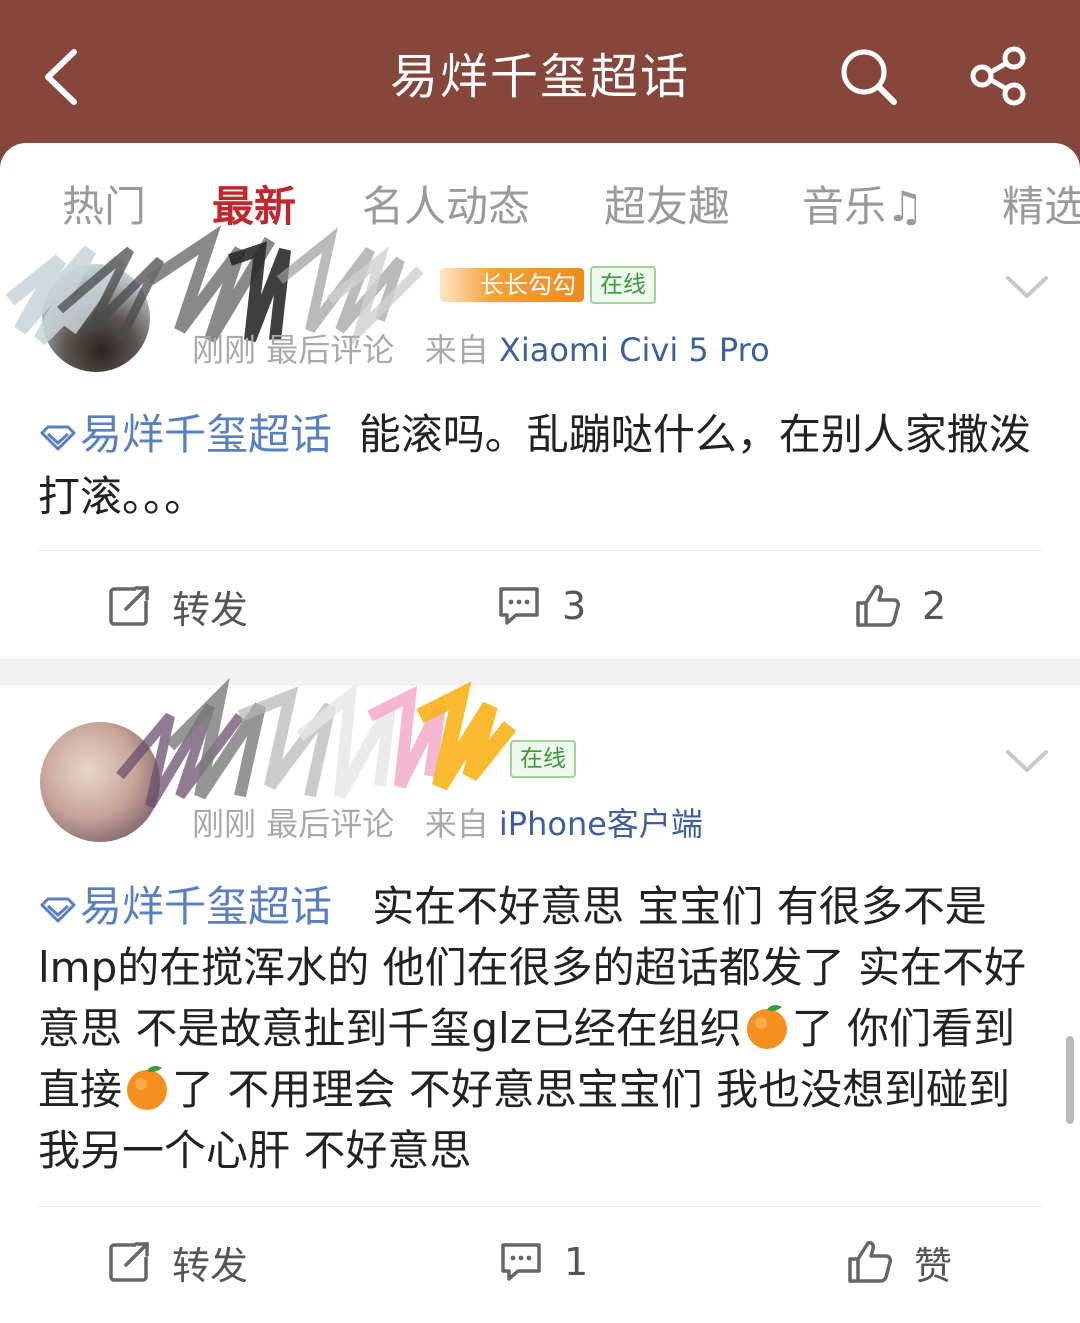 Image resolution: width=1080 pixels, height=1323 pixels. I want to click on like-button: 赞, so click(899, 1262).